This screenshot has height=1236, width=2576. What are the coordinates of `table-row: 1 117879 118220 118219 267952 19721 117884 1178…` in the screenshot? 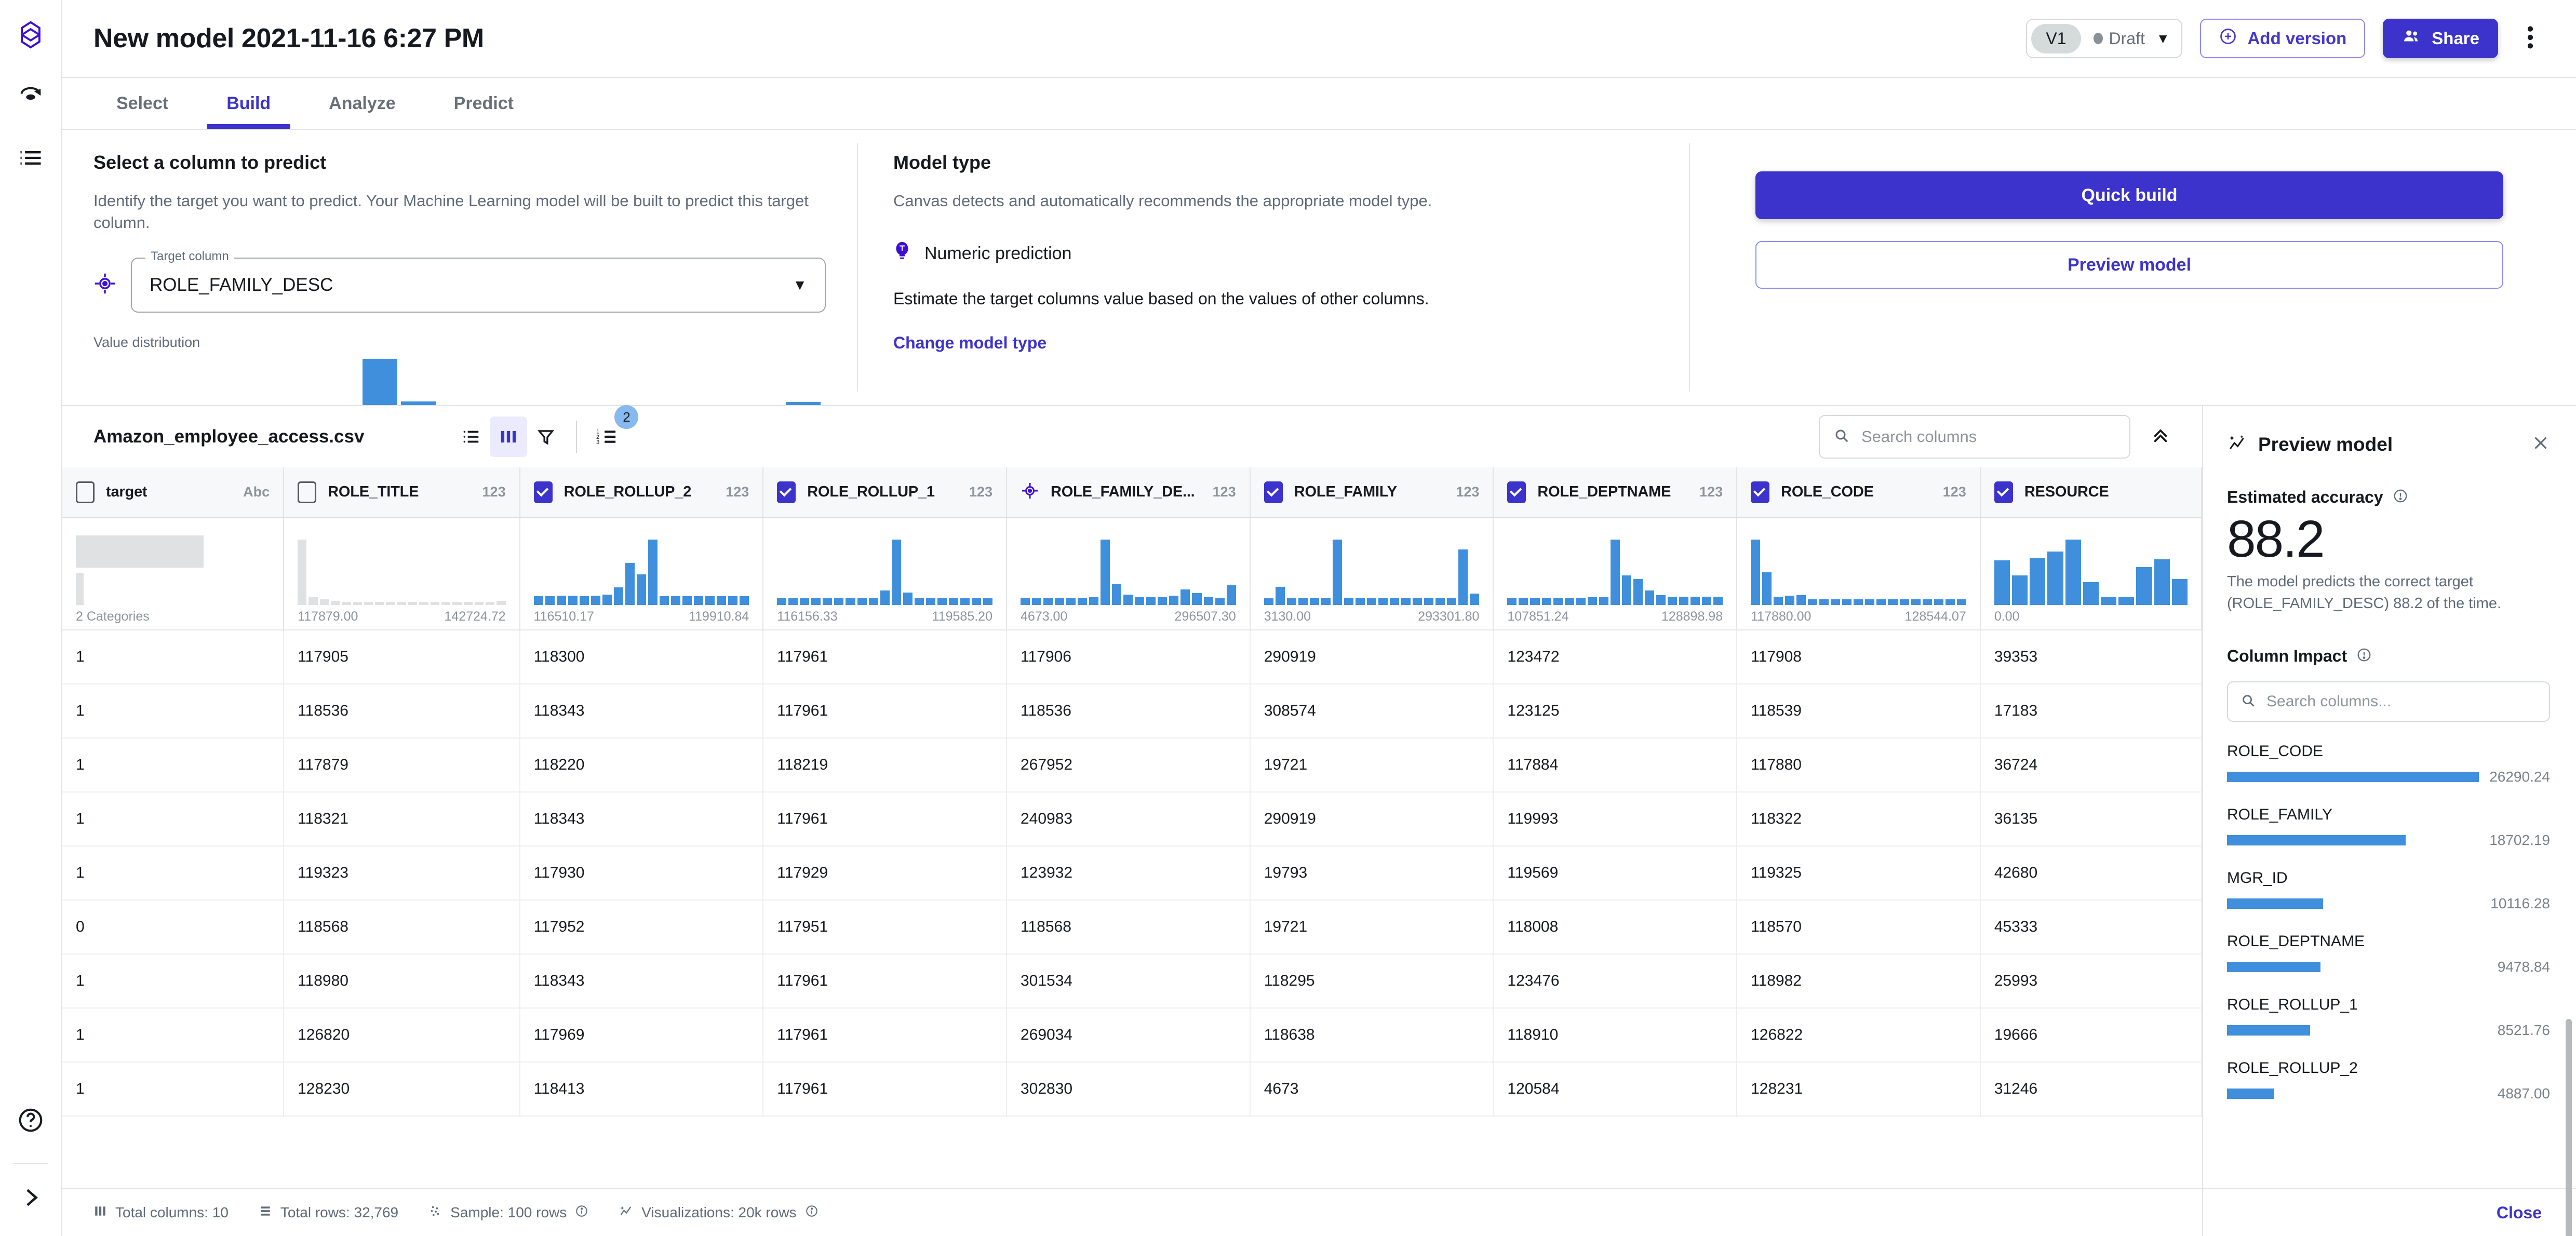 It's located at (1132, 765).